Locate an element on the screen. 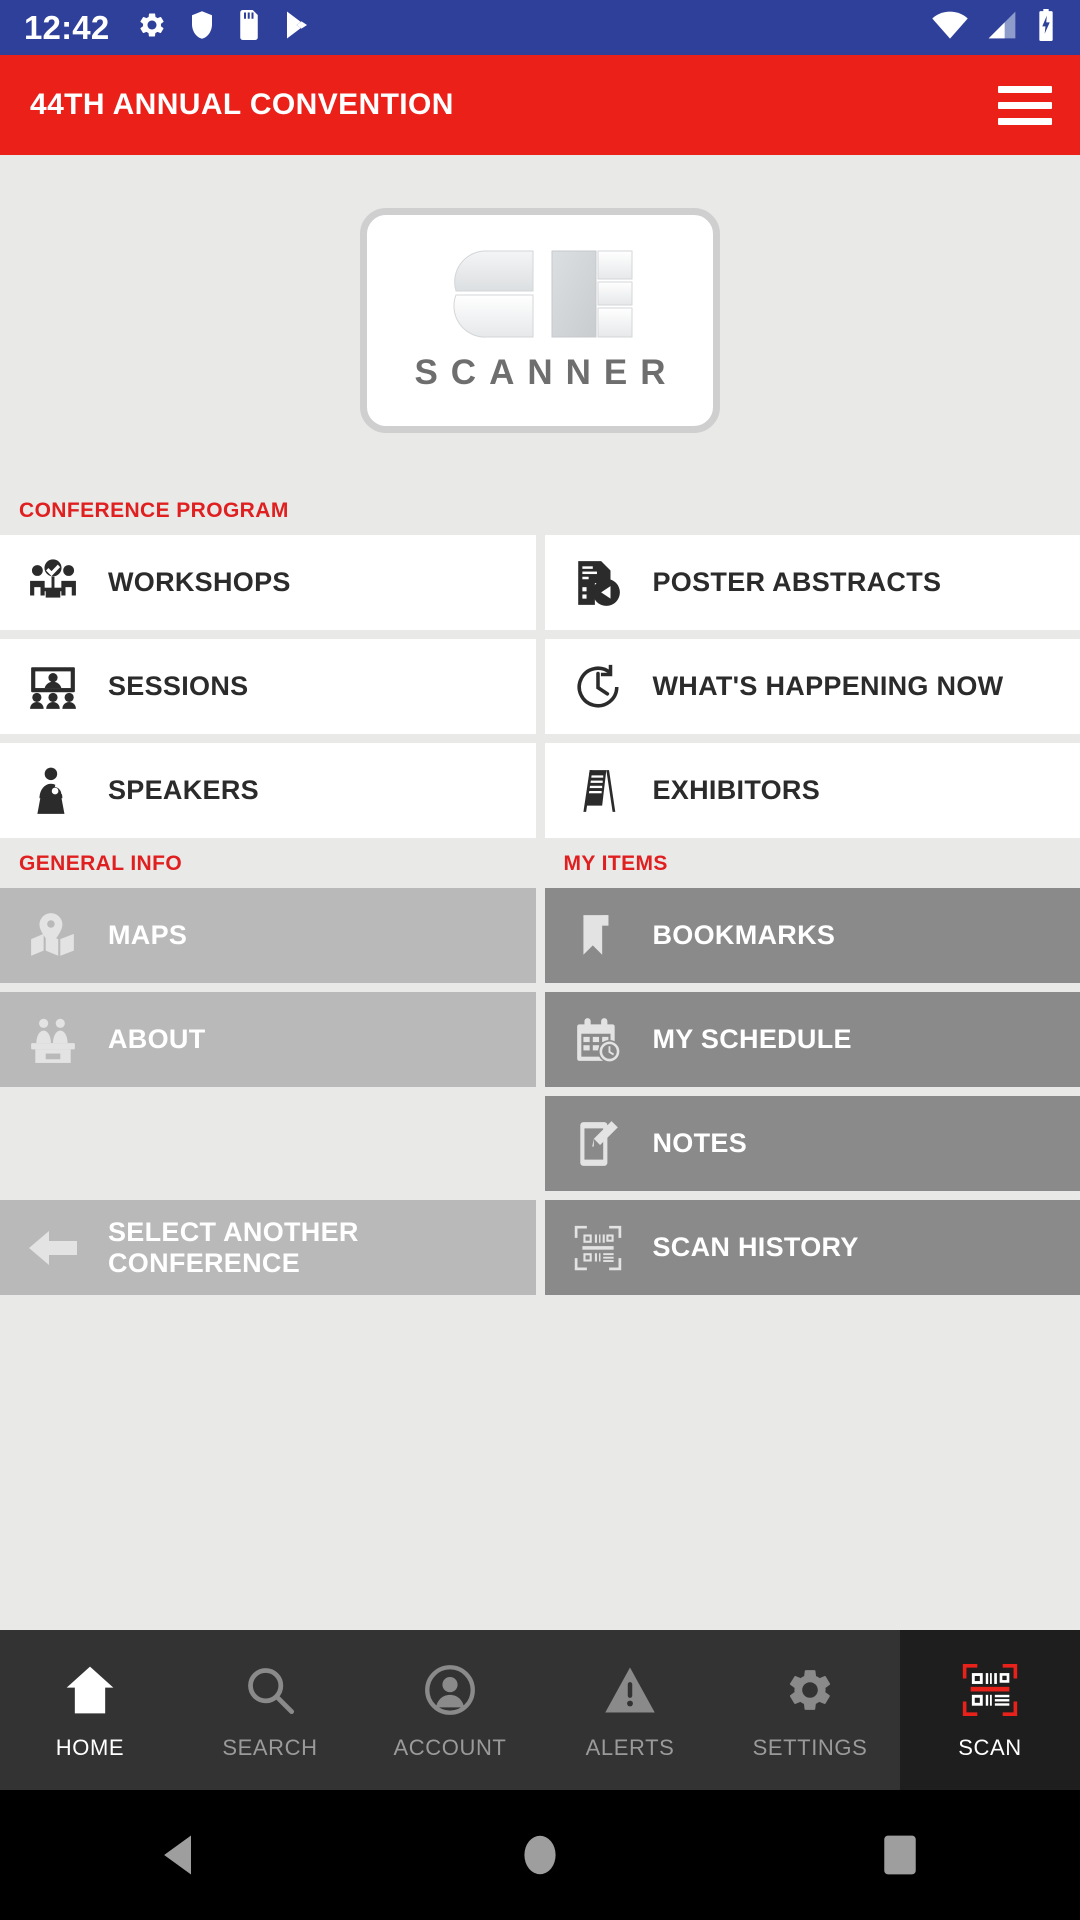 The height and width of the screenshot is (1920, 1080). tab-search: SEARCH is located at coordinates (270, 1710).